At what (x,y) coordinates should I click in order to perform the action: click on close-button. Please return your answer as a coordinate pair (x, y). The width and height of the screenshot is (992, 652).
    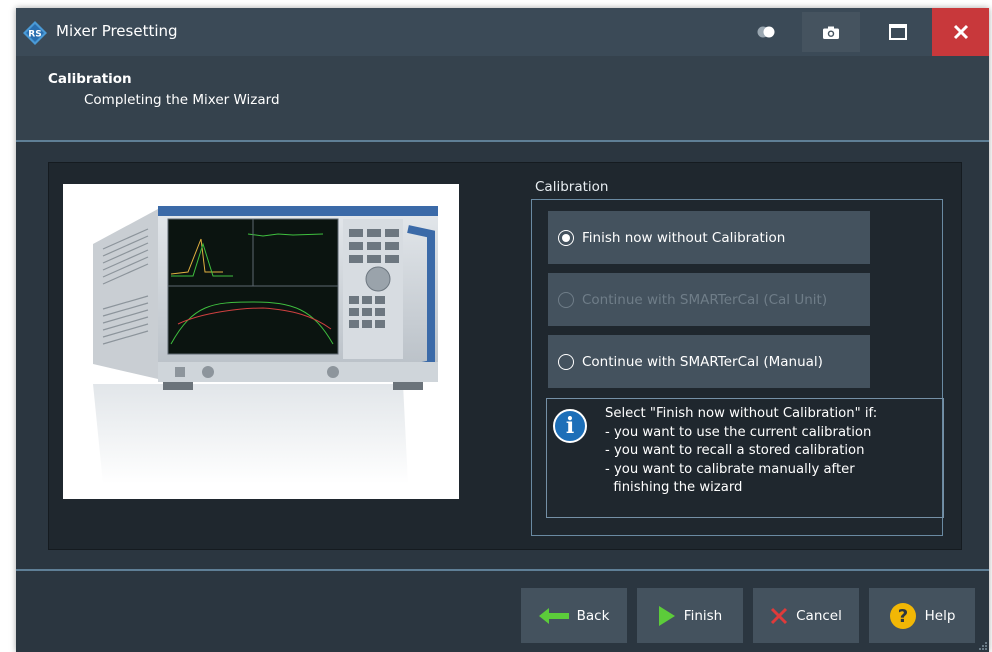
    Looking at the image, I should click on (960, 32).